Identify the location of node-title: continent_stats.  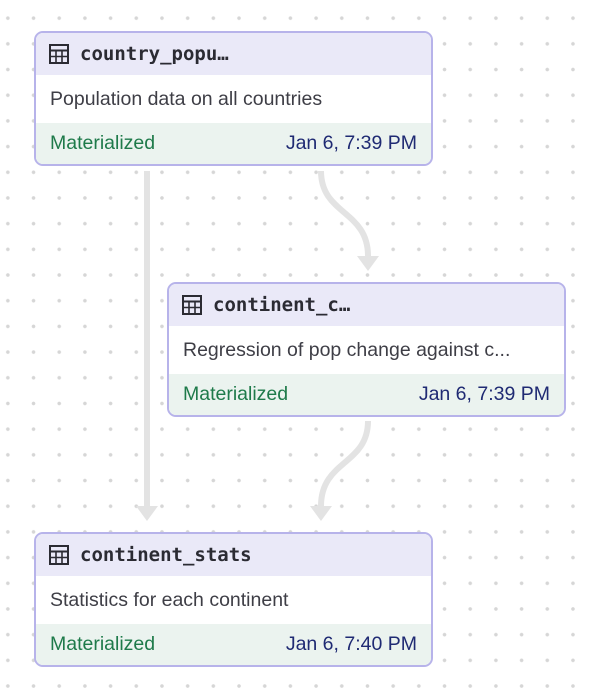
(166, 555).